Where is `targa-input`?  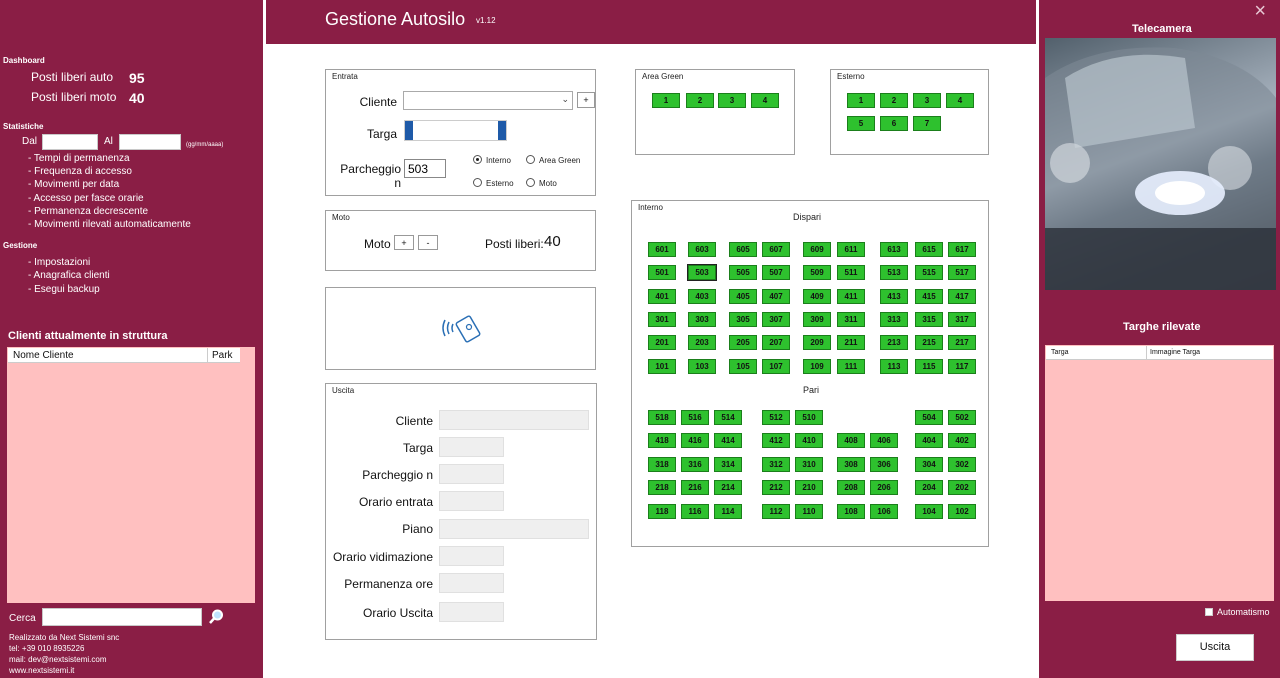 targa-input is located at coordinates (455, 130).